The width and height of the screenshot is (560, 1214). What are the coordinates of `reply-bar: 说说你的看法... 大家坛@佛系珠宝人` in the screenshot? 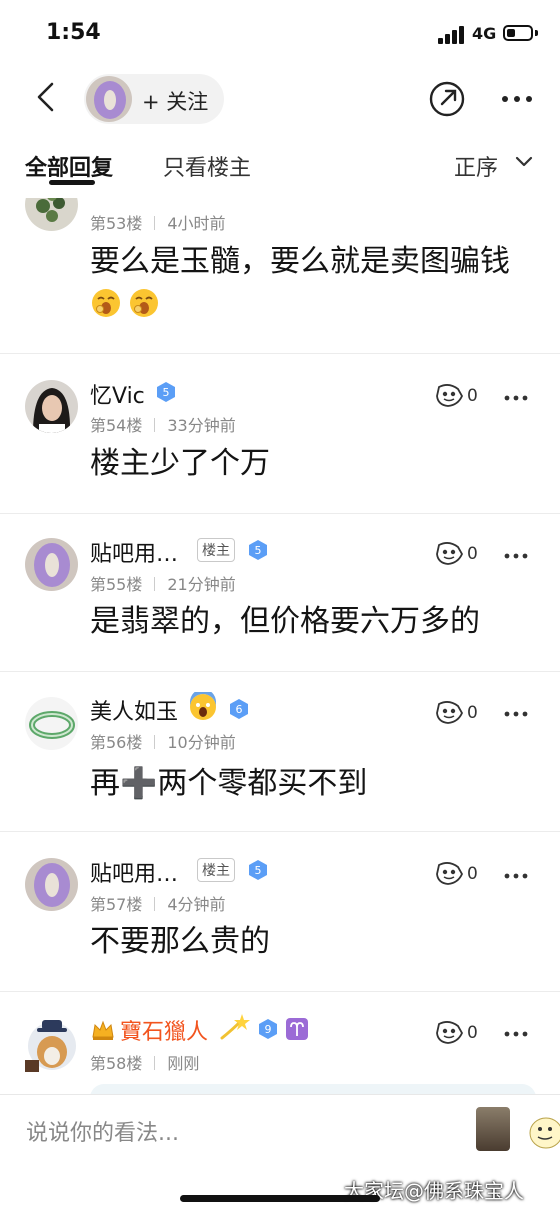 It's located at (280, 1154).